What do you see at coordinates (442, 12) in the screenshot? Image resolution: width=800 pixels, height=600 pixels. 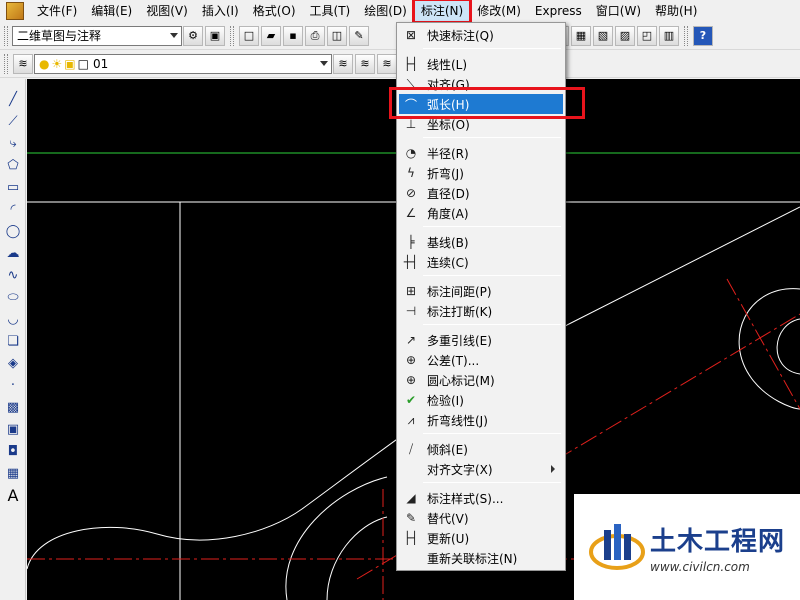 I see `menu-dimension: 标注(N)` at bounding box center [442, 12].